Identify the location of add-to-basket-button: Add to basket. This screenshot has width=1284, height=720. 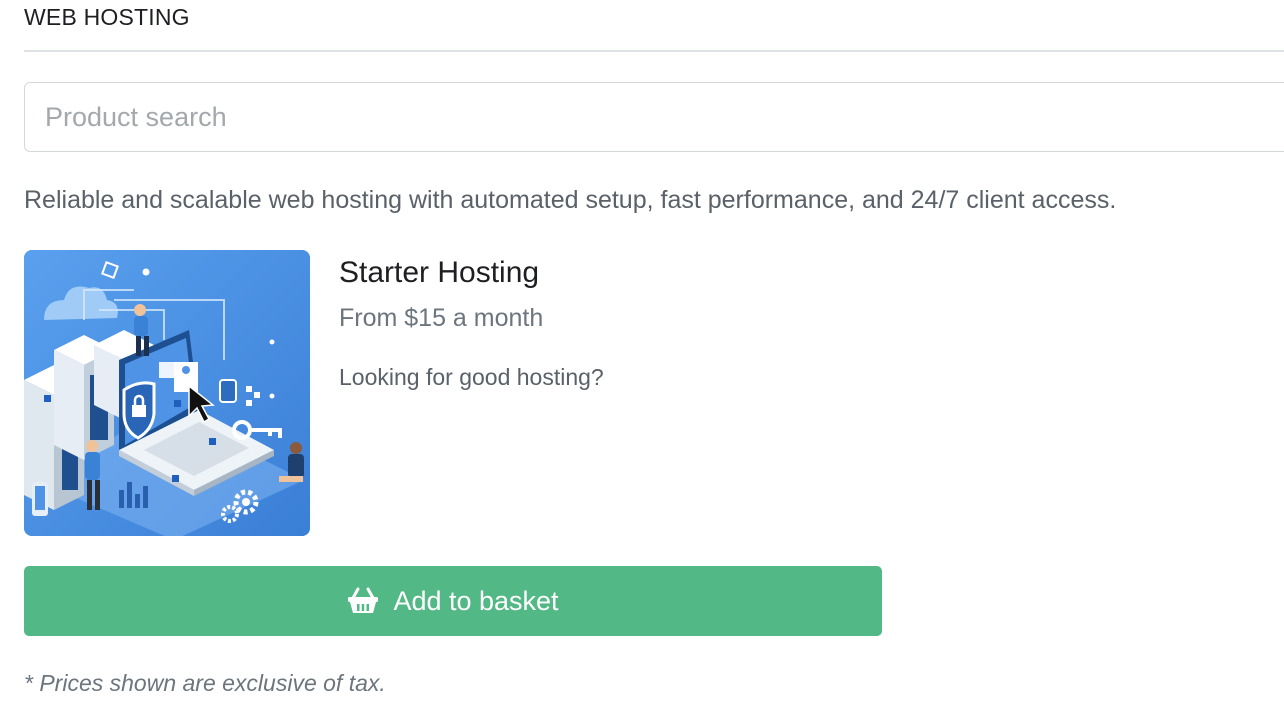
(453, 601).